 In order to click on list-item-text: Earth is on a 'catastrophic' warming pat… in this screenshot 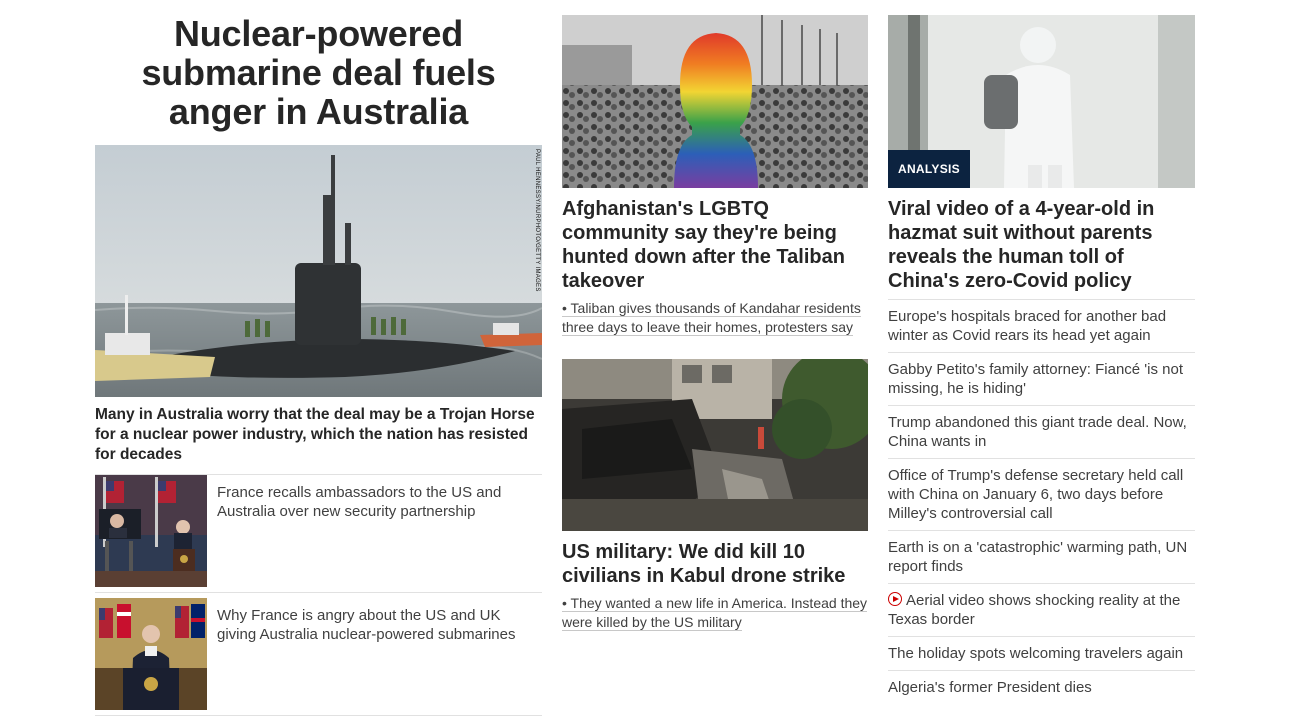, I will do `click(1037, 557)`.